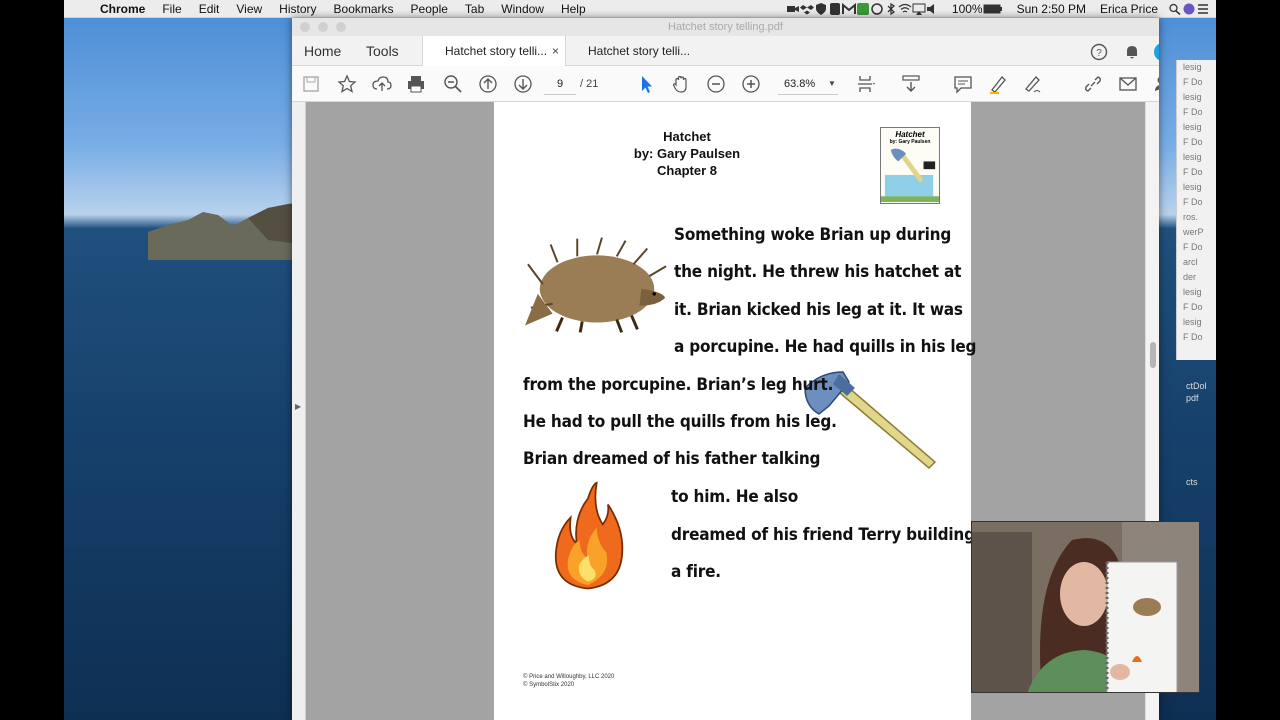  Describe the element at coordinates (305, 27) in the screenshot. I see `close-window-button` at that location.